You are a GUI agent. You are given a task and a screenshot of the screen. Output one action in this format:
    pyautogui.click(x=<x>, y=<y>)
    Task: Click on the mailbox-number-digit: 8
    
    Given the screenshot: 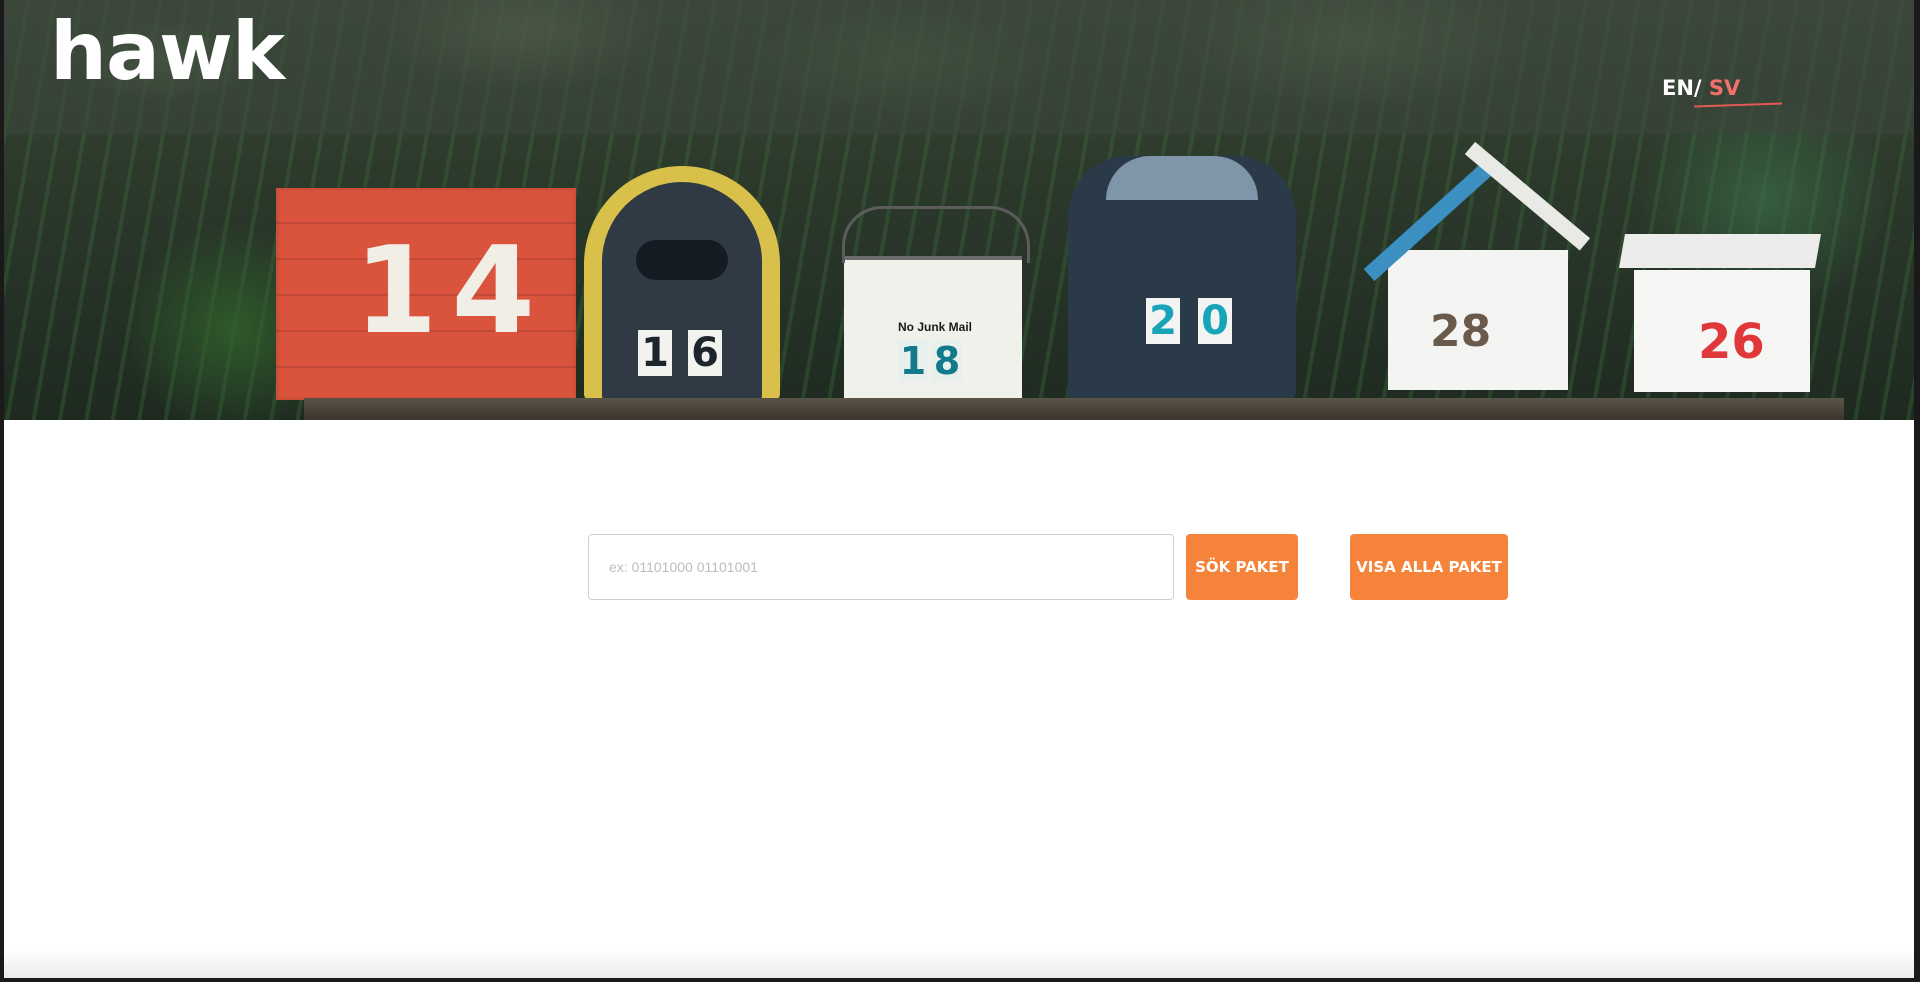 What is the action you would take?
    pyautogui.click(x=947, y=361)
    